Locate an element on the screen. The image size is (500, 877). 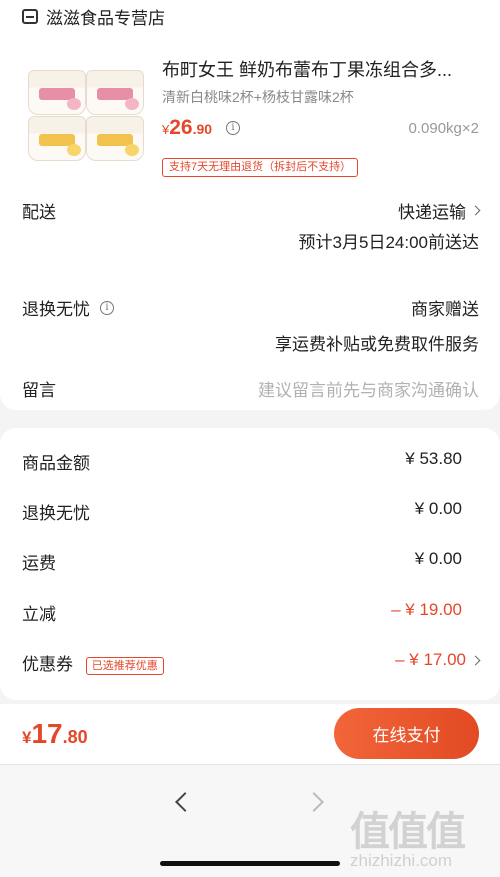
home-indicator is located at coordinates (250, 863).